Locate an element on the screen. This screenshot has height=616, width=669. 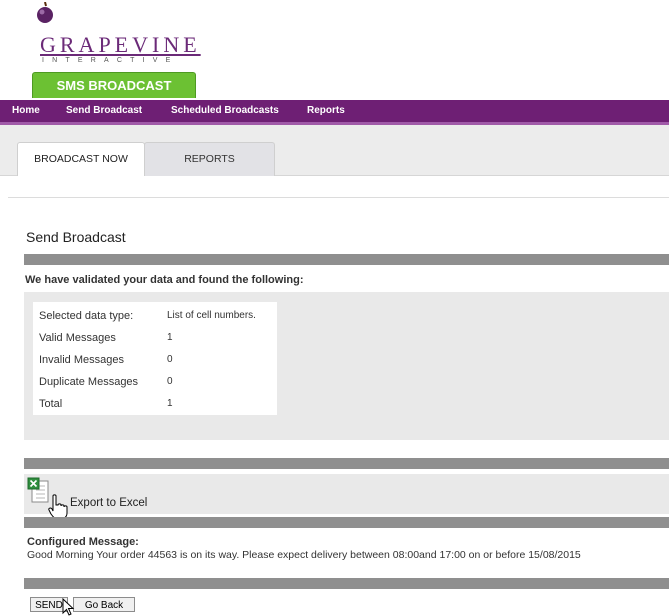
divider is located at coordinates (338, 197).